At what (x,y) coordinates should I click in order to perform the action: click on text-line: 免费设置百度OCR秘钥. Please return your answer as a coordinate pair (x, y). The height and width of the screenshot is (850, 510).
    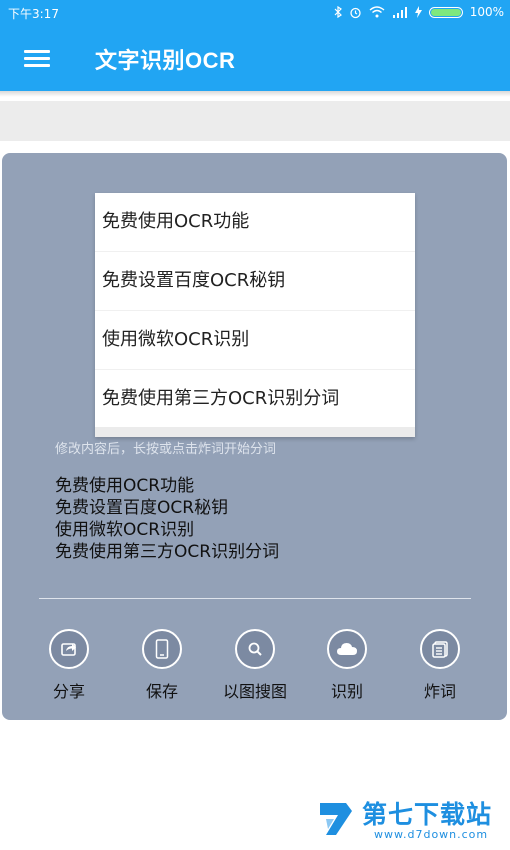
    Looking at the image, I should click on (142, 508).